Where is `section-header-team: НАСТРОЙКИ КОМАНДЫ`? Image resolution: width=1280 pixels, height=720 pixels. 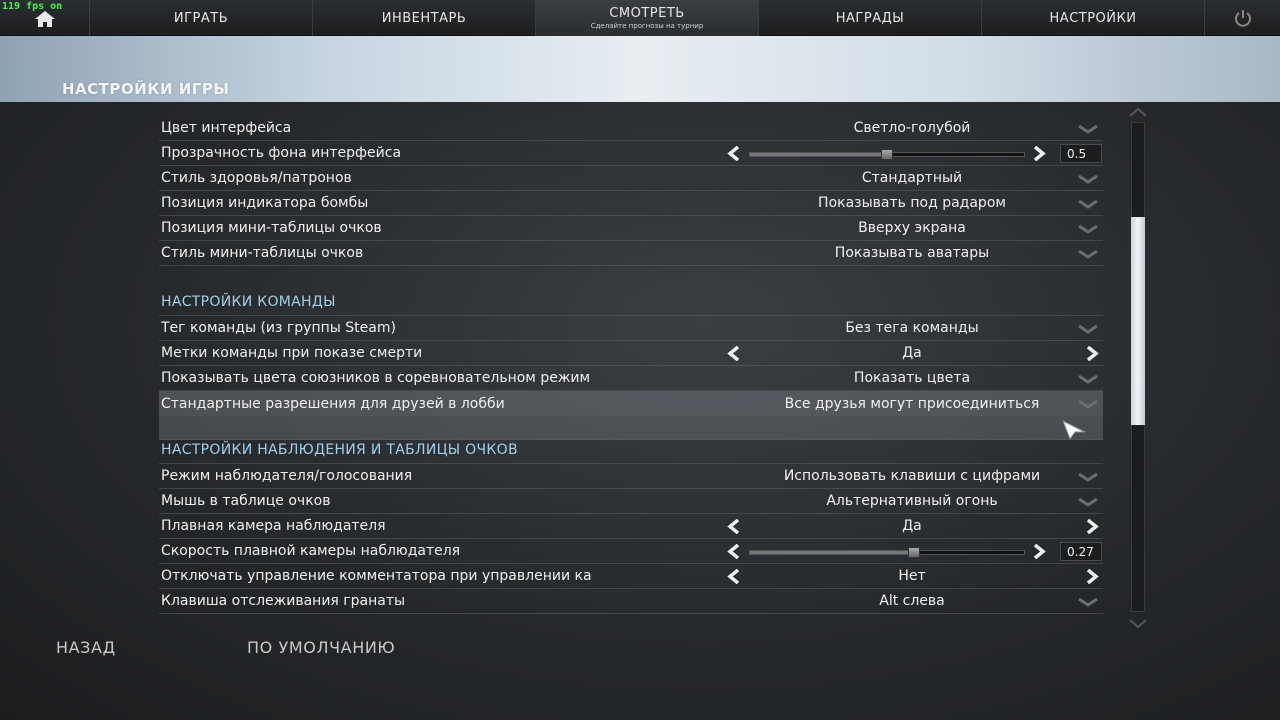
section-header-team: НАСТРОЙКИ КОМАНДЫ is located at coordinates (631, 291).